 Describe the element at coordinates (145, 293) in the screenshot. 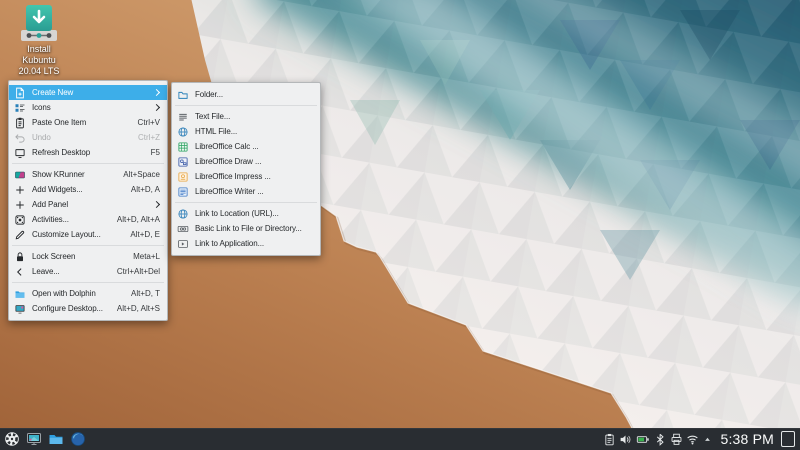

I see `menu-item-shortcut: Alt+D, T` at that location.